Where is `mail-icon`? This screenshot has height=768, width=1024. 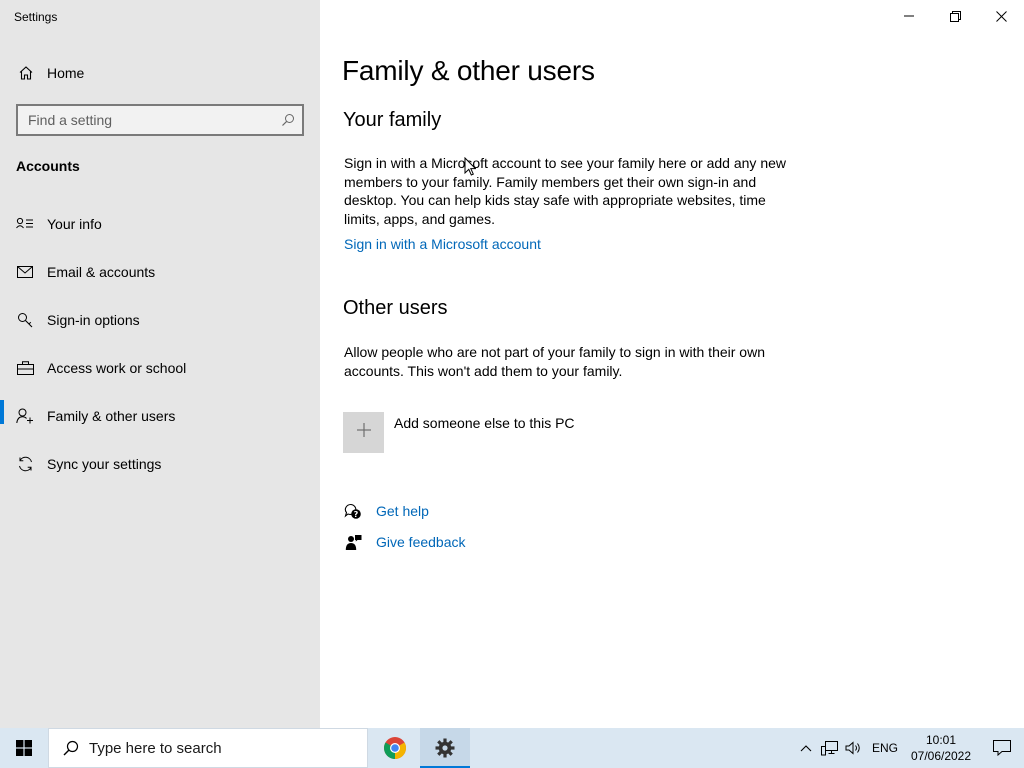 mail-icon is located at coordinates (25, 272).